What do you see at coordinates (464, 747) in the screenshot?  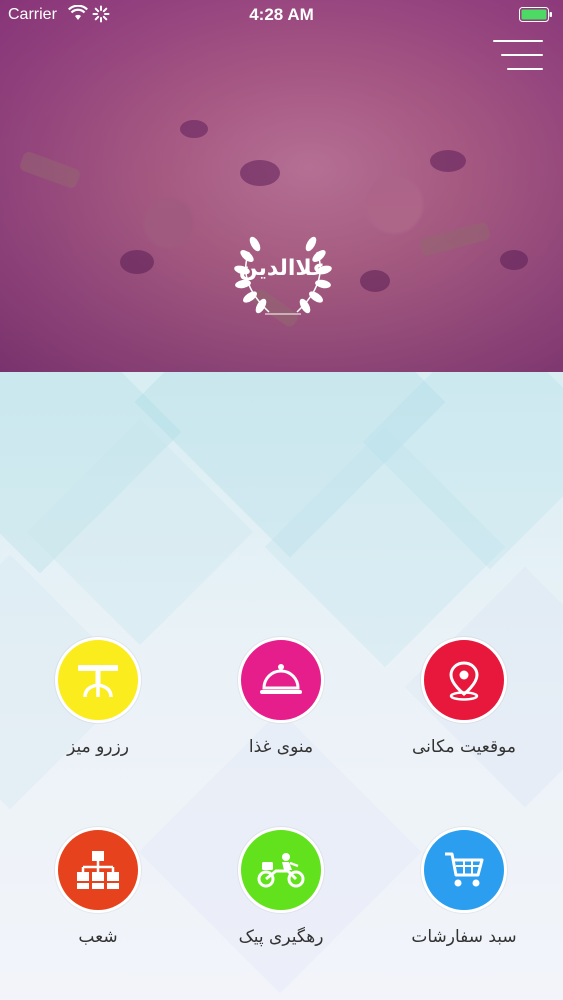 I see `tile-label: موقعیت مکانی` at bounding box center [464, 747].